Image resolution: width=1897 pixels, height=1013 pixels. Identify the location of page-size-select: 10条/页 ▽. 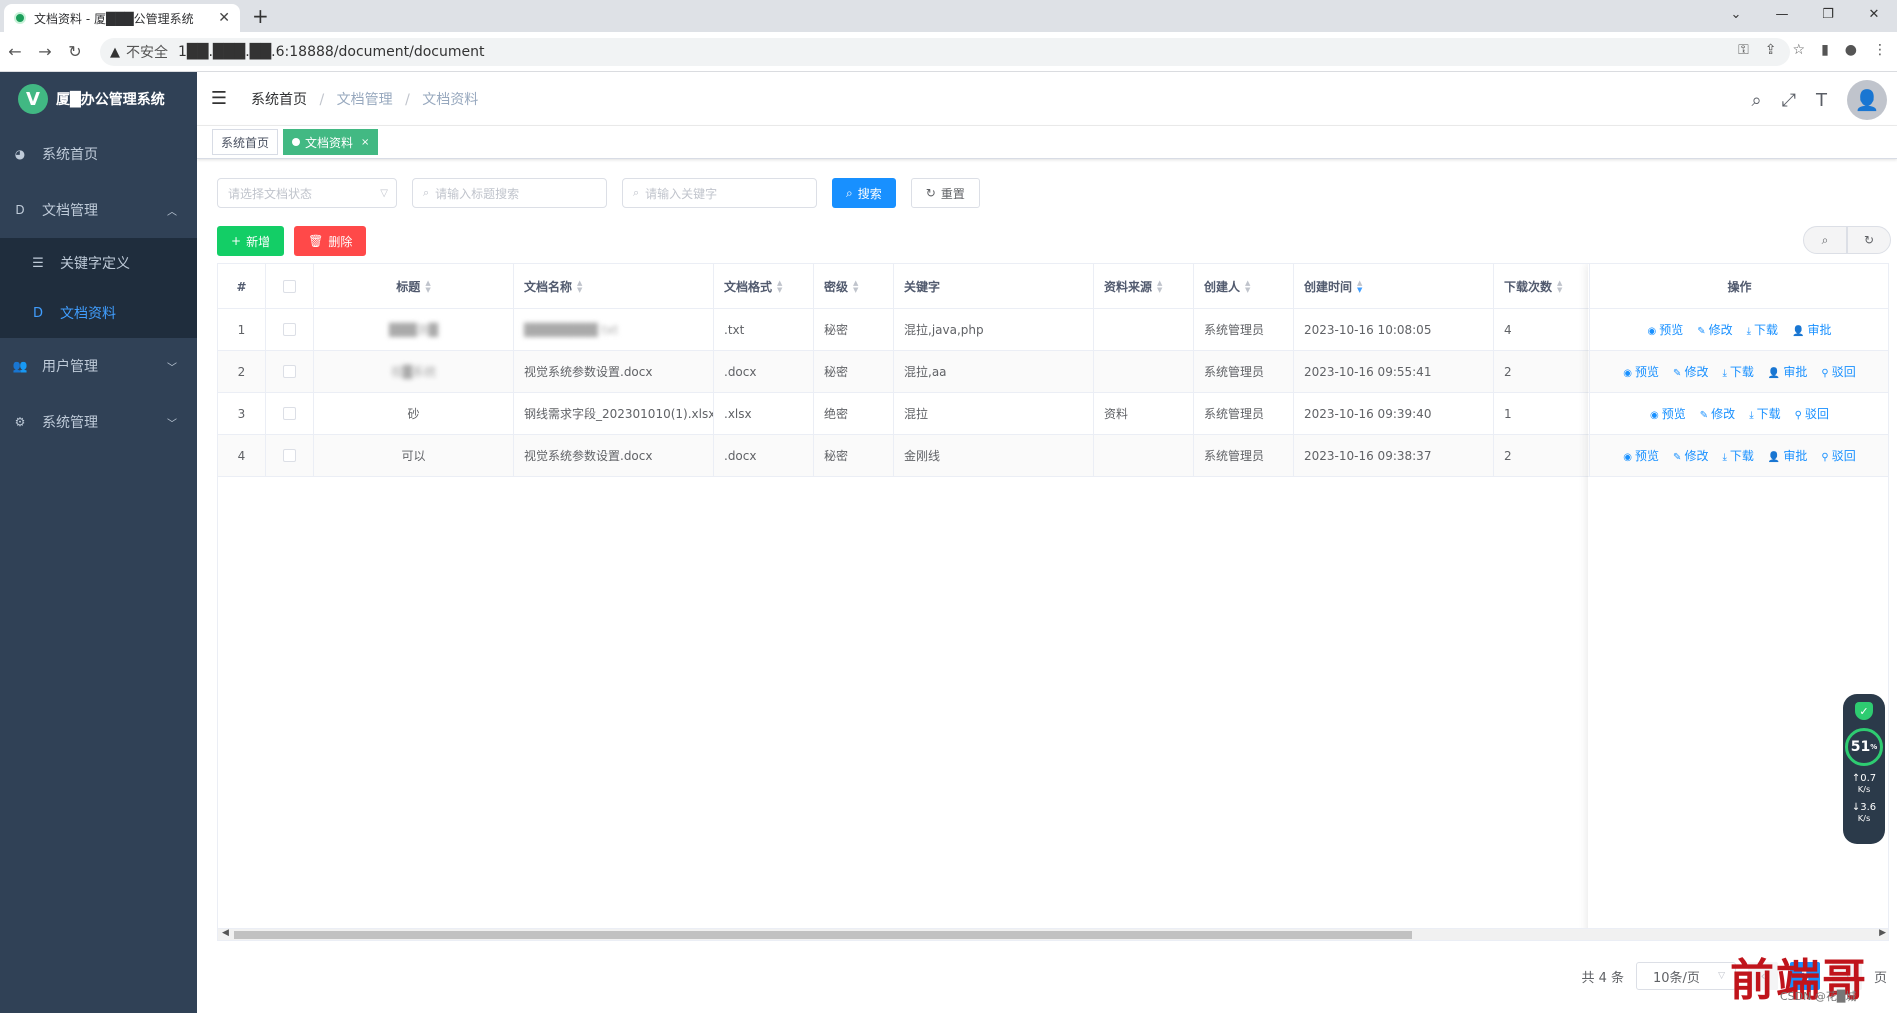
(1685, 976).